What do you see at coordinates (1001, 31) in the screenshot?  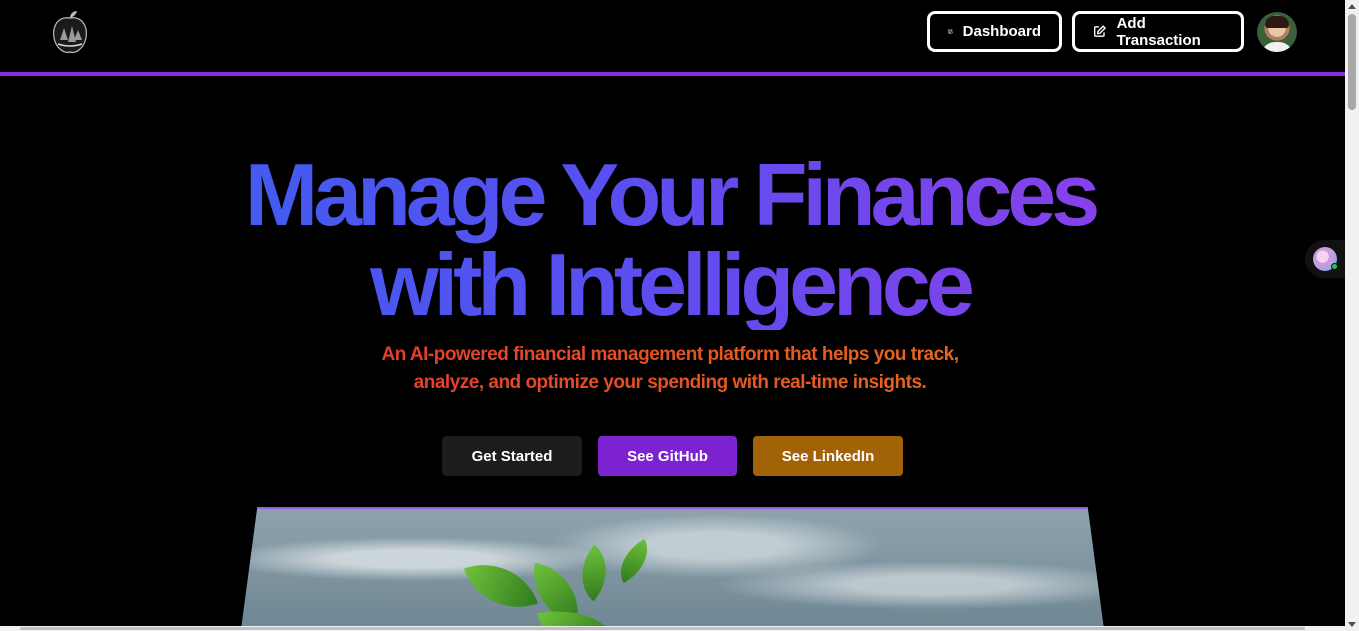 I see `dashboard-label: Dashboard` at bounding box center [1001, 31].